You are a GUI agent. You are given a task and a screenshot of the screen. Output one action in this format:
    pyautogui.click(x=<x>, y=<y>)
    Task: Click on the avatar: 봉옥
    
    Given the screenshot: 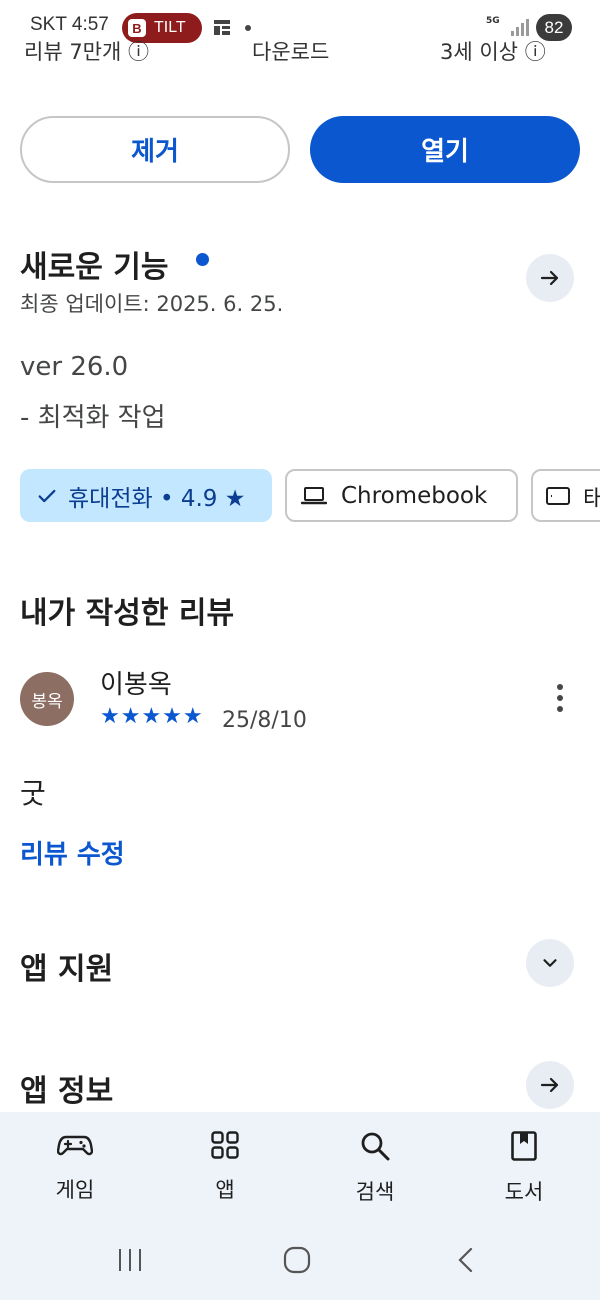 What is the action you would take?
    pyautogui.click(x=47, y=699)
    